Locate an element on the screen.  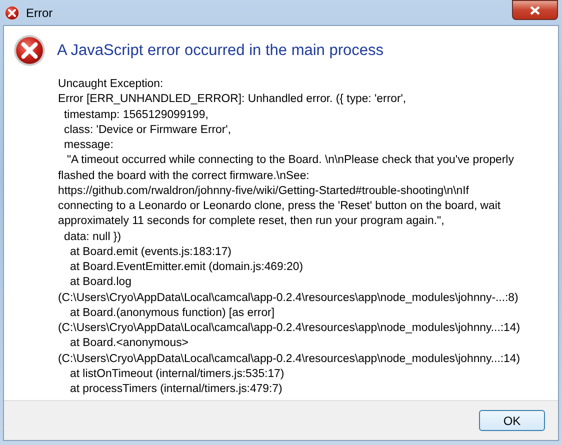
message-line: at Board.emit (events.js:183:17) is located at coordinates (150, 252).